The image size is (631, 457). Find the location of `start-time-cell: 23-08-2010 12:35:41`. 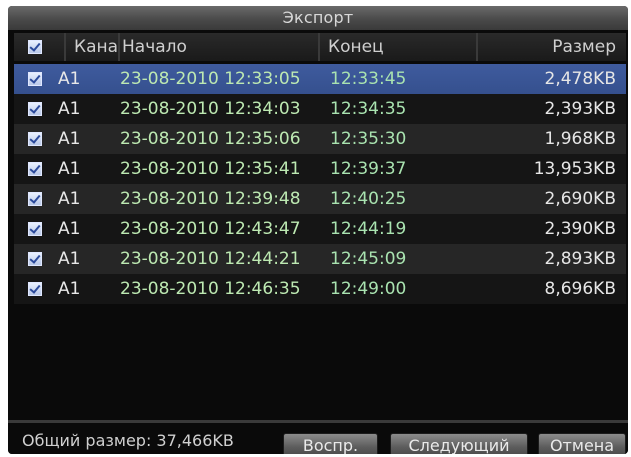

start-time-cell: 23-08-2010 12:35:41 is located at coordinates (210, 169).